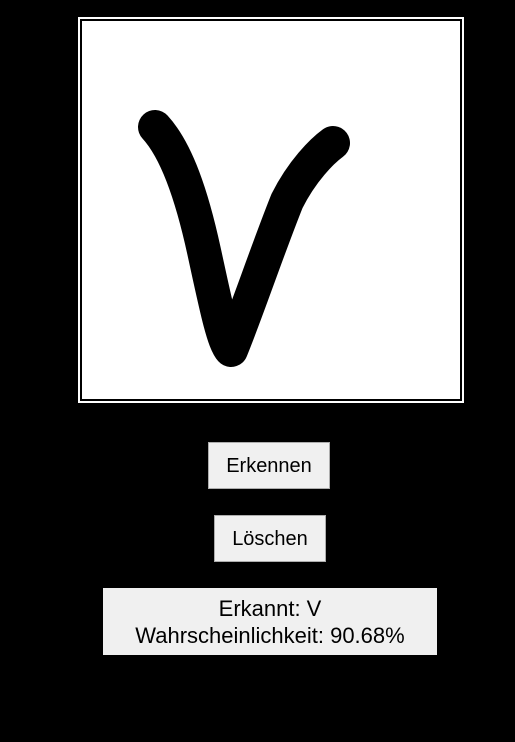 The width and height of the screenshot is (515, 742). Describe the element at coordinates (270, 635) in the screenshot. I see `probability-text: Wahrscheinlichkeit: 90.68%` at that location.